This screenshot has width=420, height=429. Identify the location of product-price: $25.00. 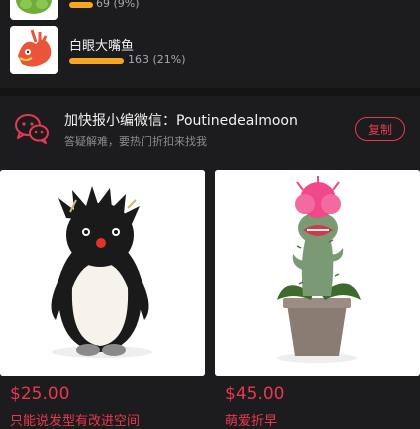
(40, 394).